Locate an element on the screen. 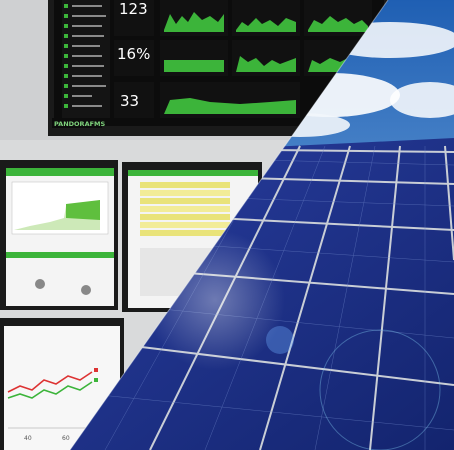  stat-value-1: 123 is located at coordinates (133, 9).